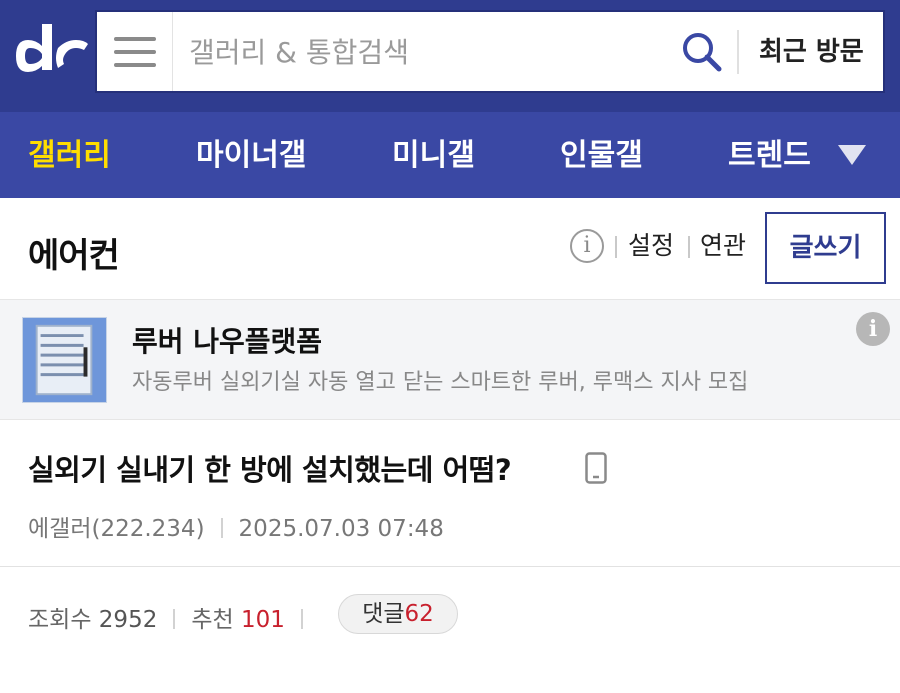 The height and width of the screenshot is (693, 900). What do you see at coordinates (60, 620) in the screenshot?
I see `views-label: 조회수` at bounding box center [60, 620].